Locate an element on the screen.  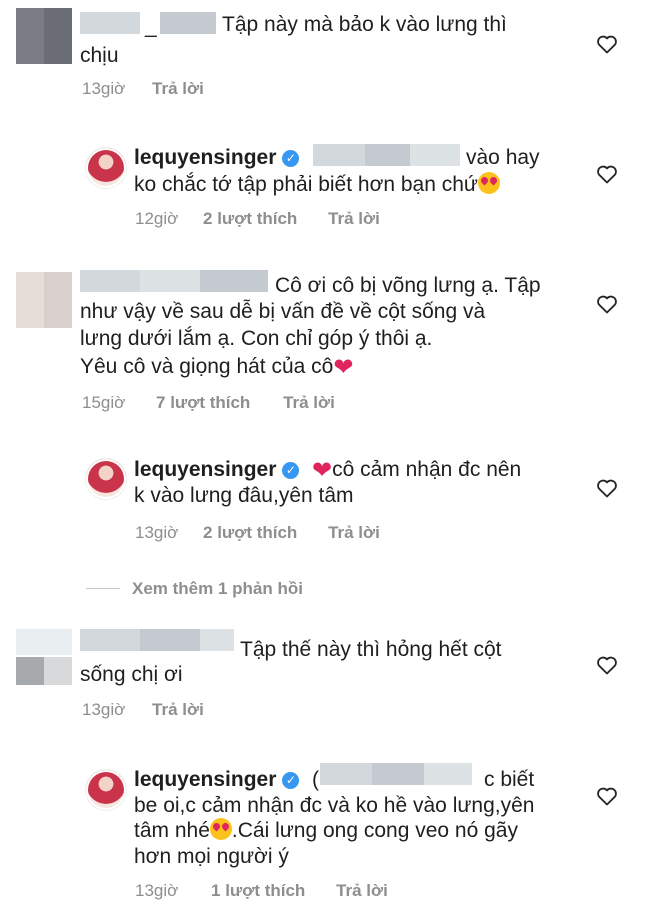
comment-text: k vào lưng đâu,yên tâm is located at coordinates (244, 495).